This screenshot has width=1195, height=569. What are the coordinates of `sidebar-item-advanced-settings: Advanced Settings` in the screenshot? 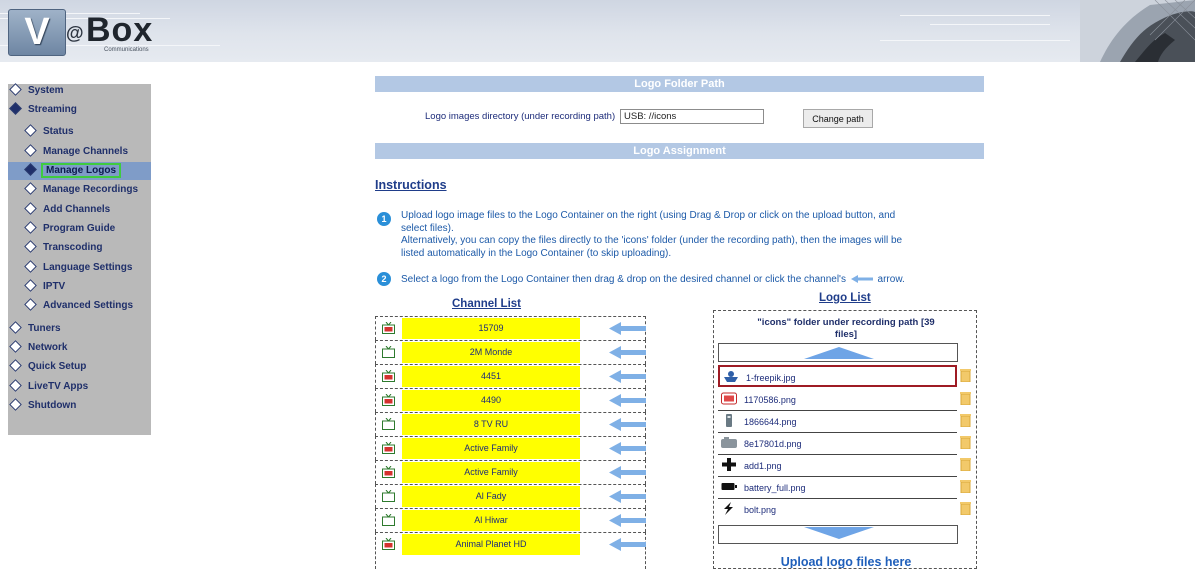 It's located at (79, 306).